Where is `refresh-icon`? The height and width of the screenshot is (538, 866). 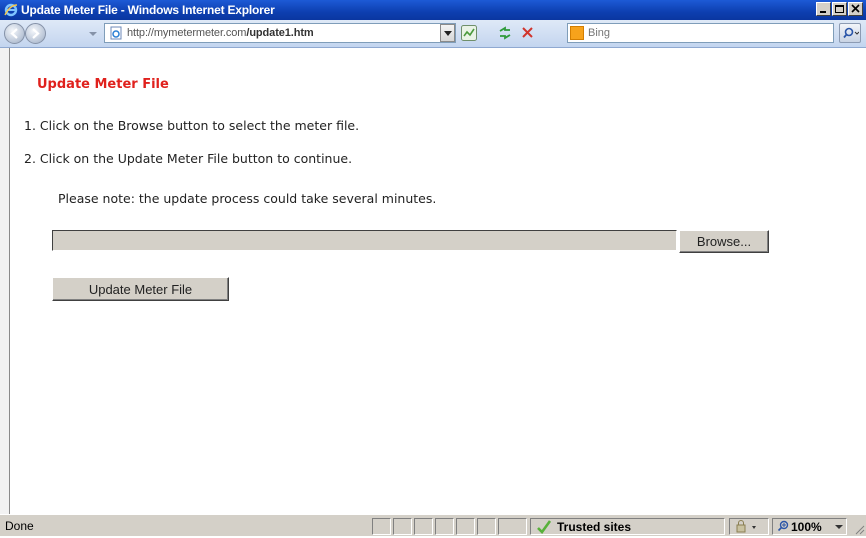 refresh-icon is located at coordinates (505, 33).